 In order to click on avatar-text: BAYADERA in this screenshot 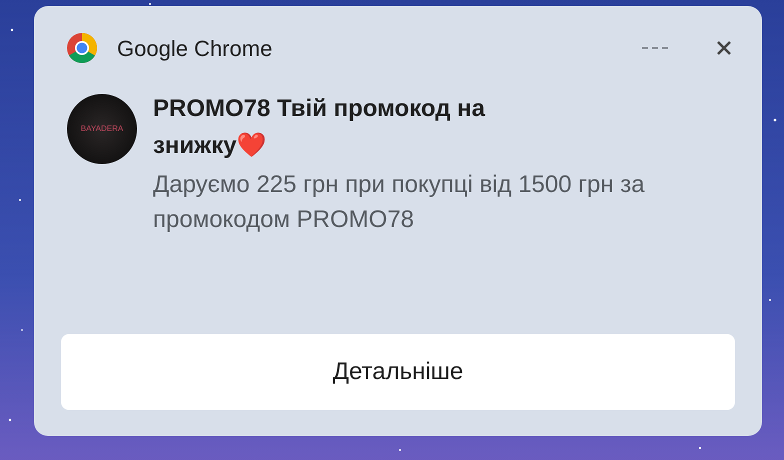, I will do `click(102, 129)`.